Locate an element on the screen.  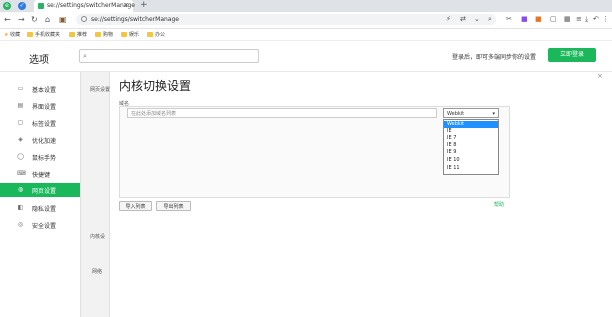
sidebar-item-privacy: ◧ 隐私设置 is located at coordinates (40, 208).